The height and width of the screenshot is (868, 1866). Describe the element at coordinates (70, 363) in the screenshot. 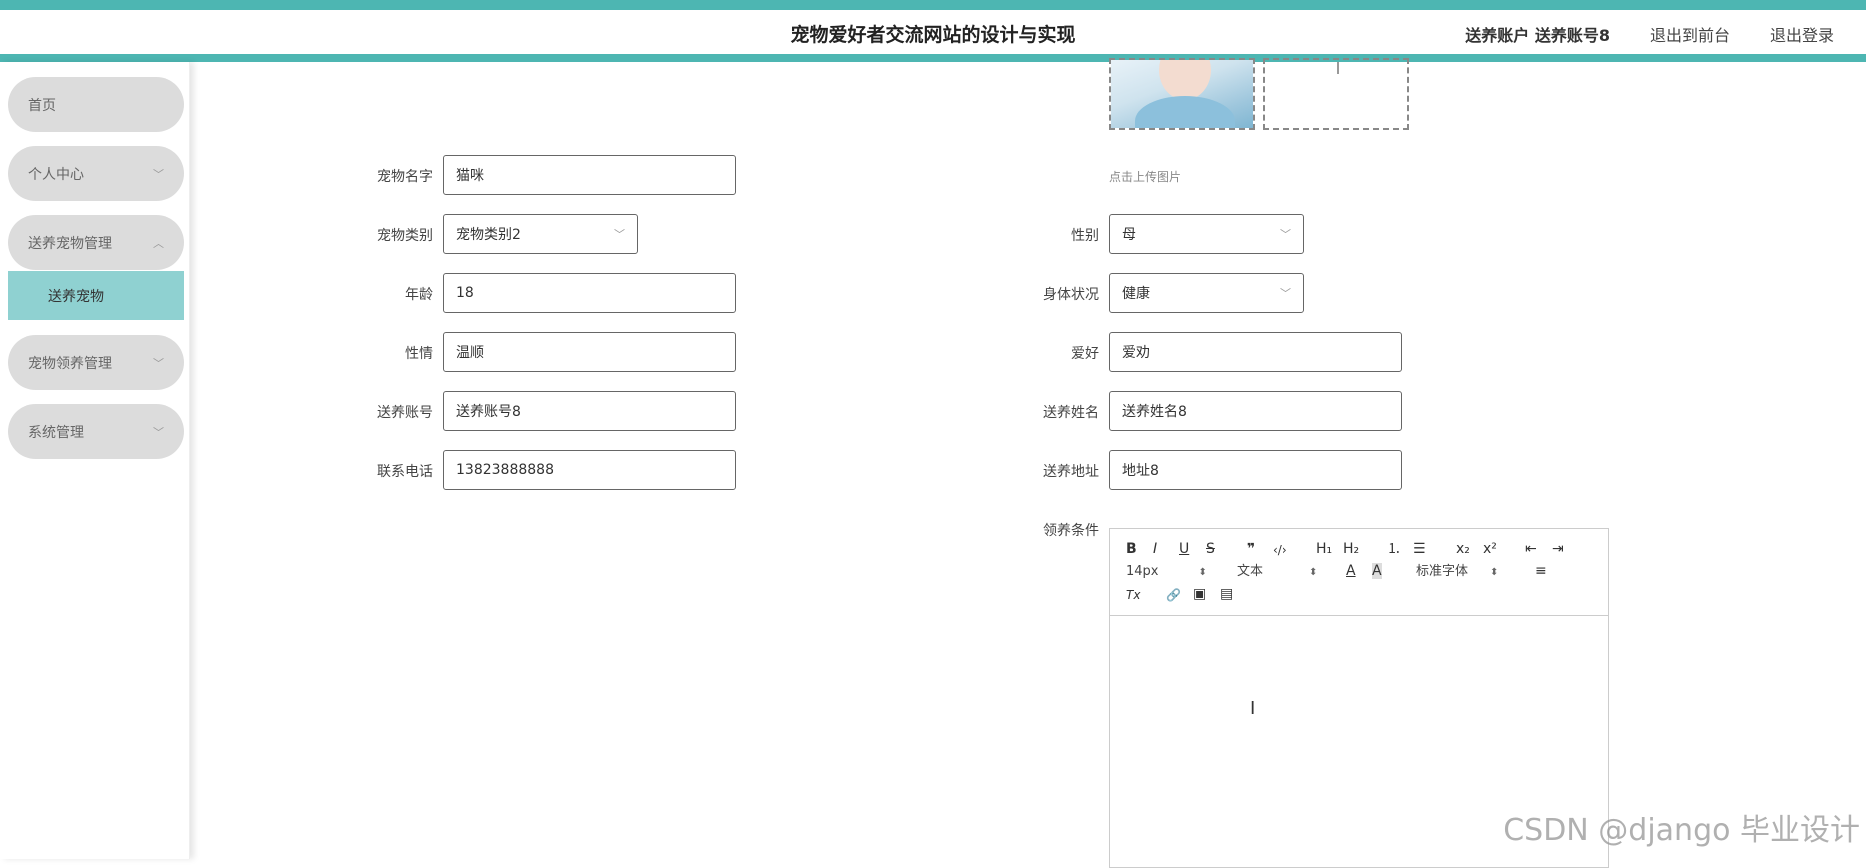

I see `sidebar-item-label: 宠物领养管理` at that location.